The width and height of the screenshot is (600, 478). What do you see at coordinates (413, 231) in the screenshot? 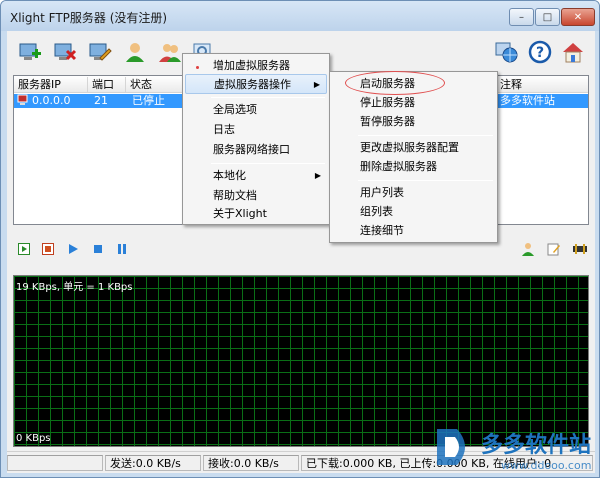
I see `menu-item-connection-details: 连接细节` at bounding box center [413, 231].